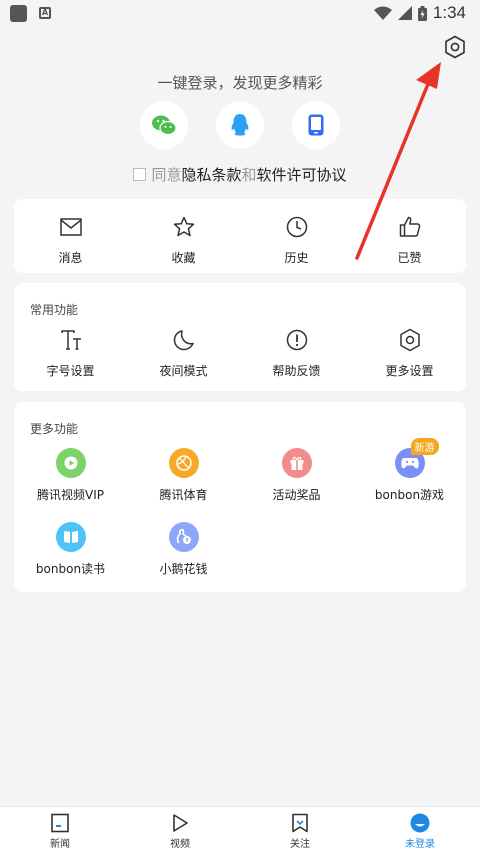  What do you see at coordinates (183, 537) in the screenshot?
I see `wallet-icon` at bounding box center [183, 537].